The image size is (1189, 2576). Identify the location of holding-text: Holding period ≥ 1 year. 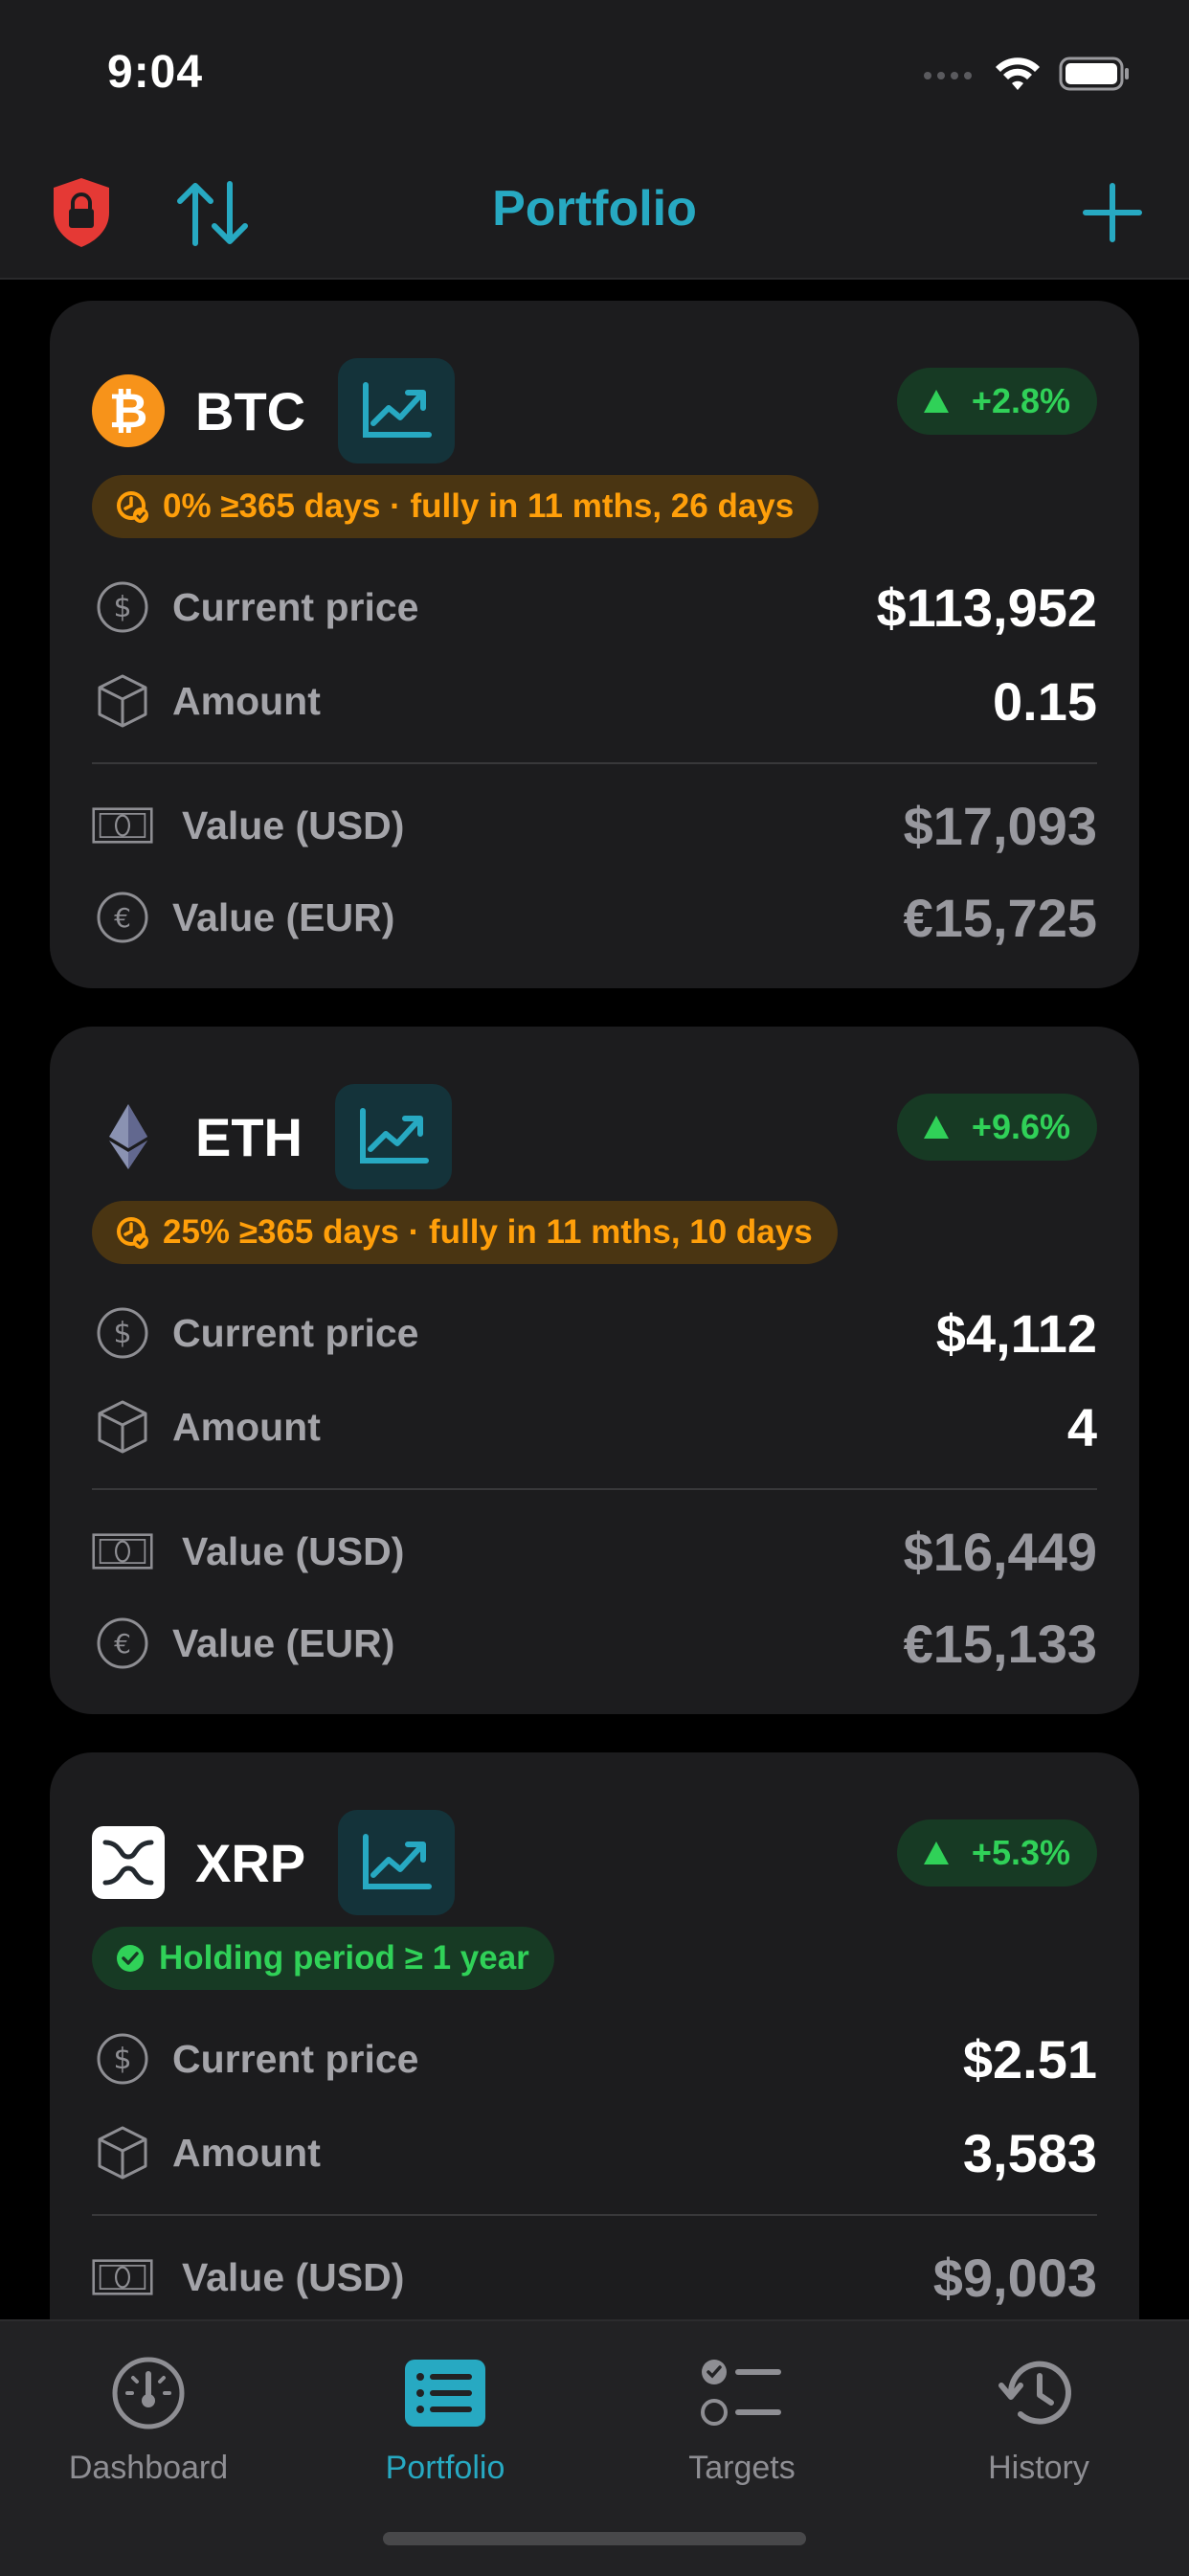
(344, 1958).